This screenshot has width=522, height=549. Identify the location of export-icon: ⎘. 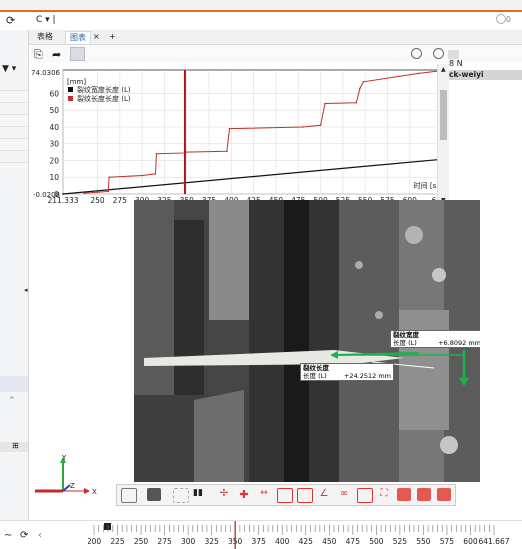
(38, 55).